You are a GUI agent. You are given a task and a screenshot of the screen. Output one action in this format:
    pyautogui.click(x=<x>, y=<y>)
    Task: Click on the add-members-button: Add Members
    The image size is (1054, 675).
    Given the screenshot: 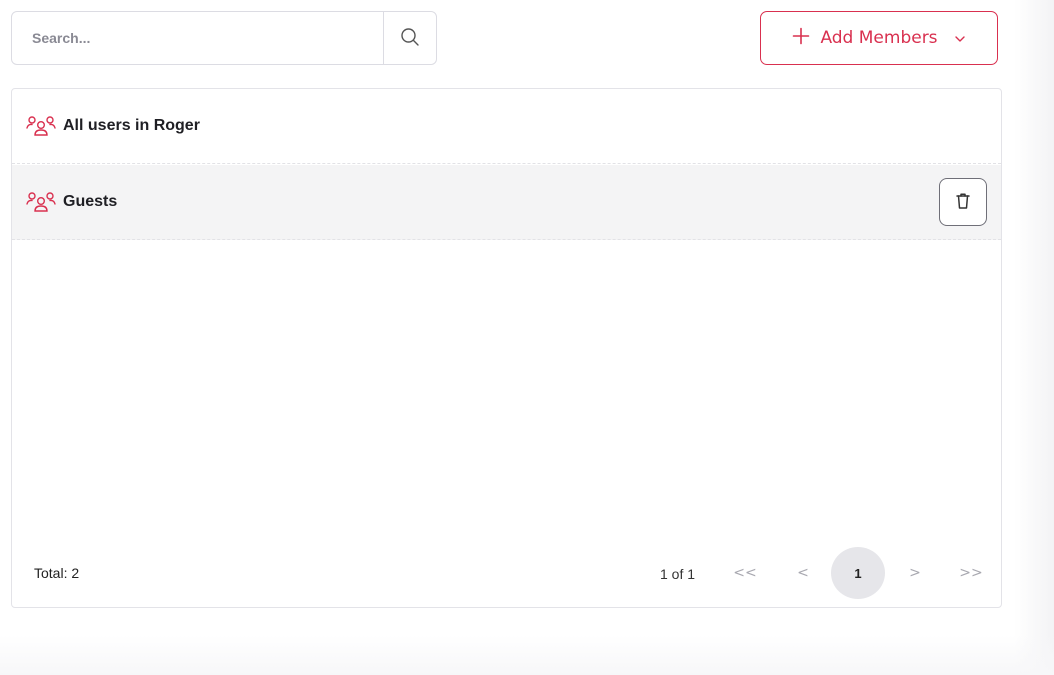 What is the action you would take?
    pyautogui.click(x=879, y=38)
    